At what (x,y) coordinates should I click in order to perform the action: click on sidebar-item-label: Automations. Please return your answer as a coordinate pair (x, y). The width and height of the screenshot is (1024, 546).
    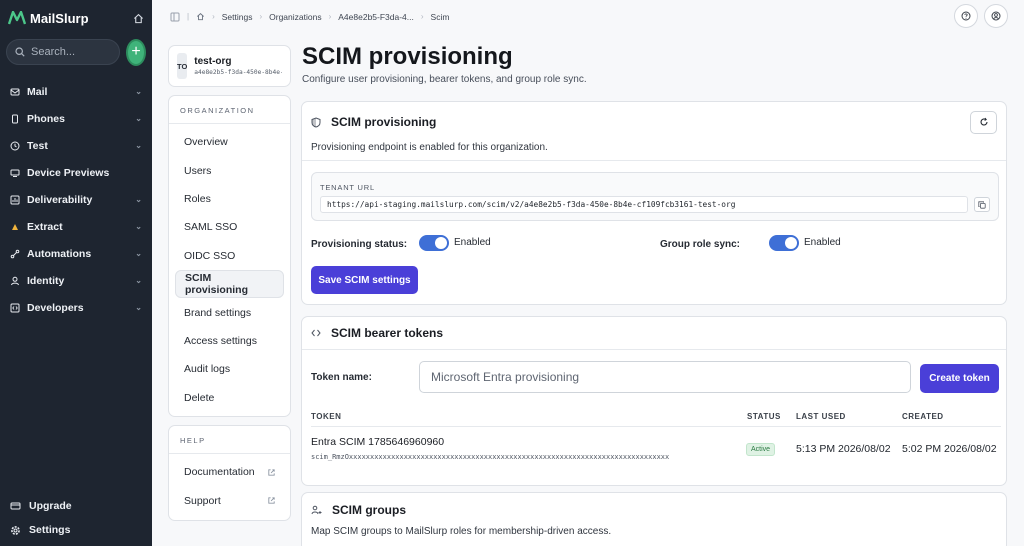
    Looking at the image, I should click on (59, 253).